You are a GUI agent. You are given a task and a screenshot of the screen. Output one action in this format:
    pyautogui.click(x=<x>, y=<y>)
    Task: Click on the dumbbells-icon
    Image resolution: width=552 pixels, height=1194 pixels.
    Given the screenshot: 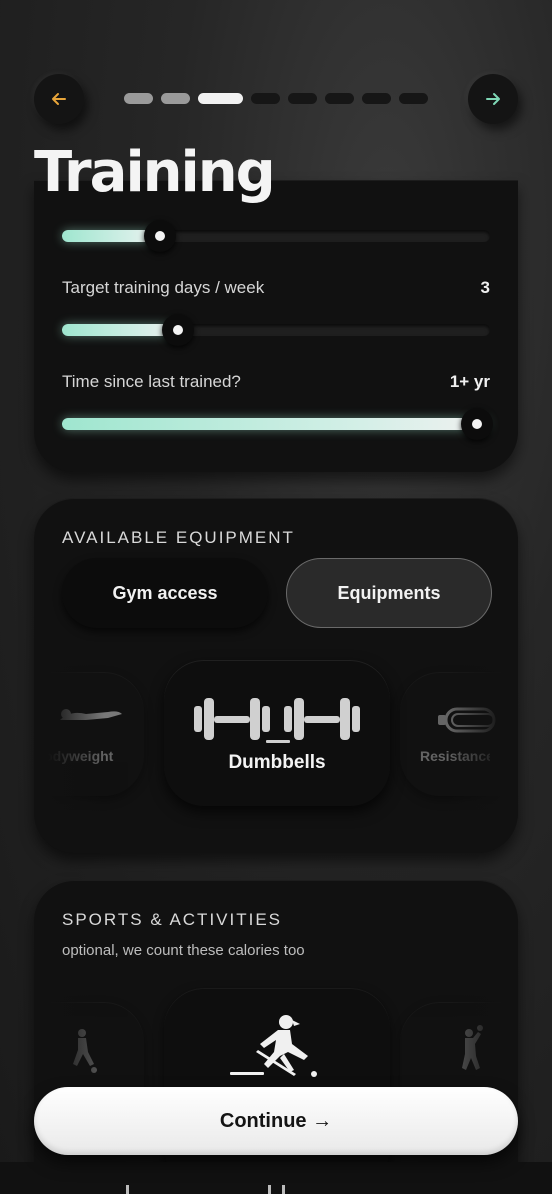 What is the action you would take?
    pyautogui.click(x=277, y=720)
    